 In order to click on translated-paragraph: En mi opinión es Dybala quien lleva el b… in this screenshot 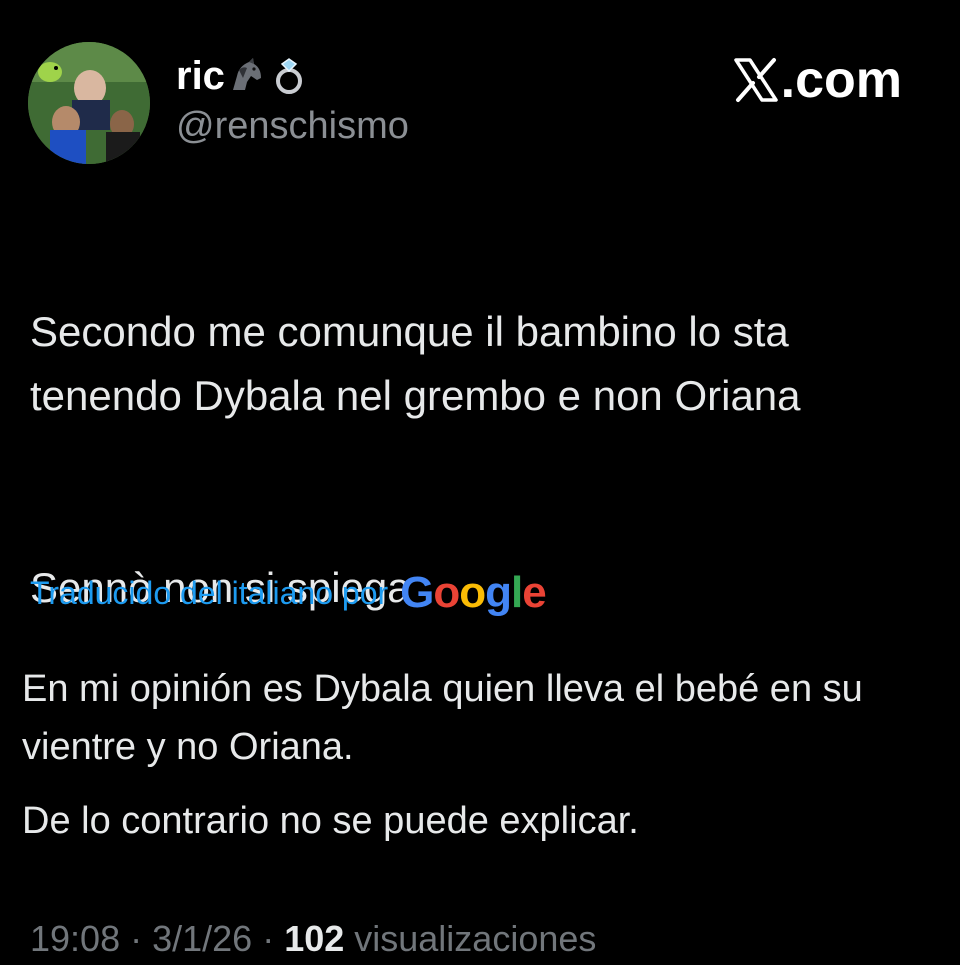, I will do `click(442, 718)`.